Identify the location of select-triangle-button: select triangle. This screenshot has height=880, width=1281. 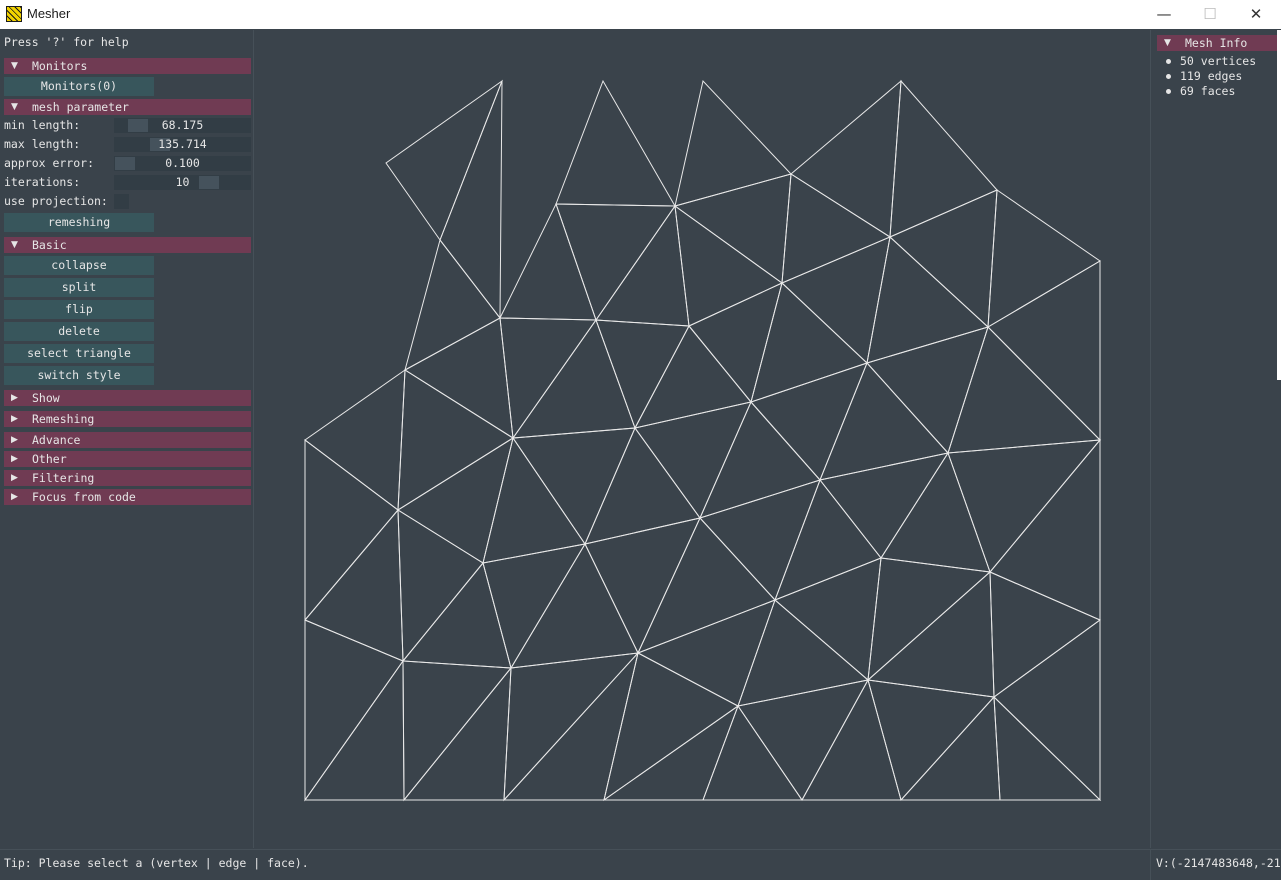
(79, 353).